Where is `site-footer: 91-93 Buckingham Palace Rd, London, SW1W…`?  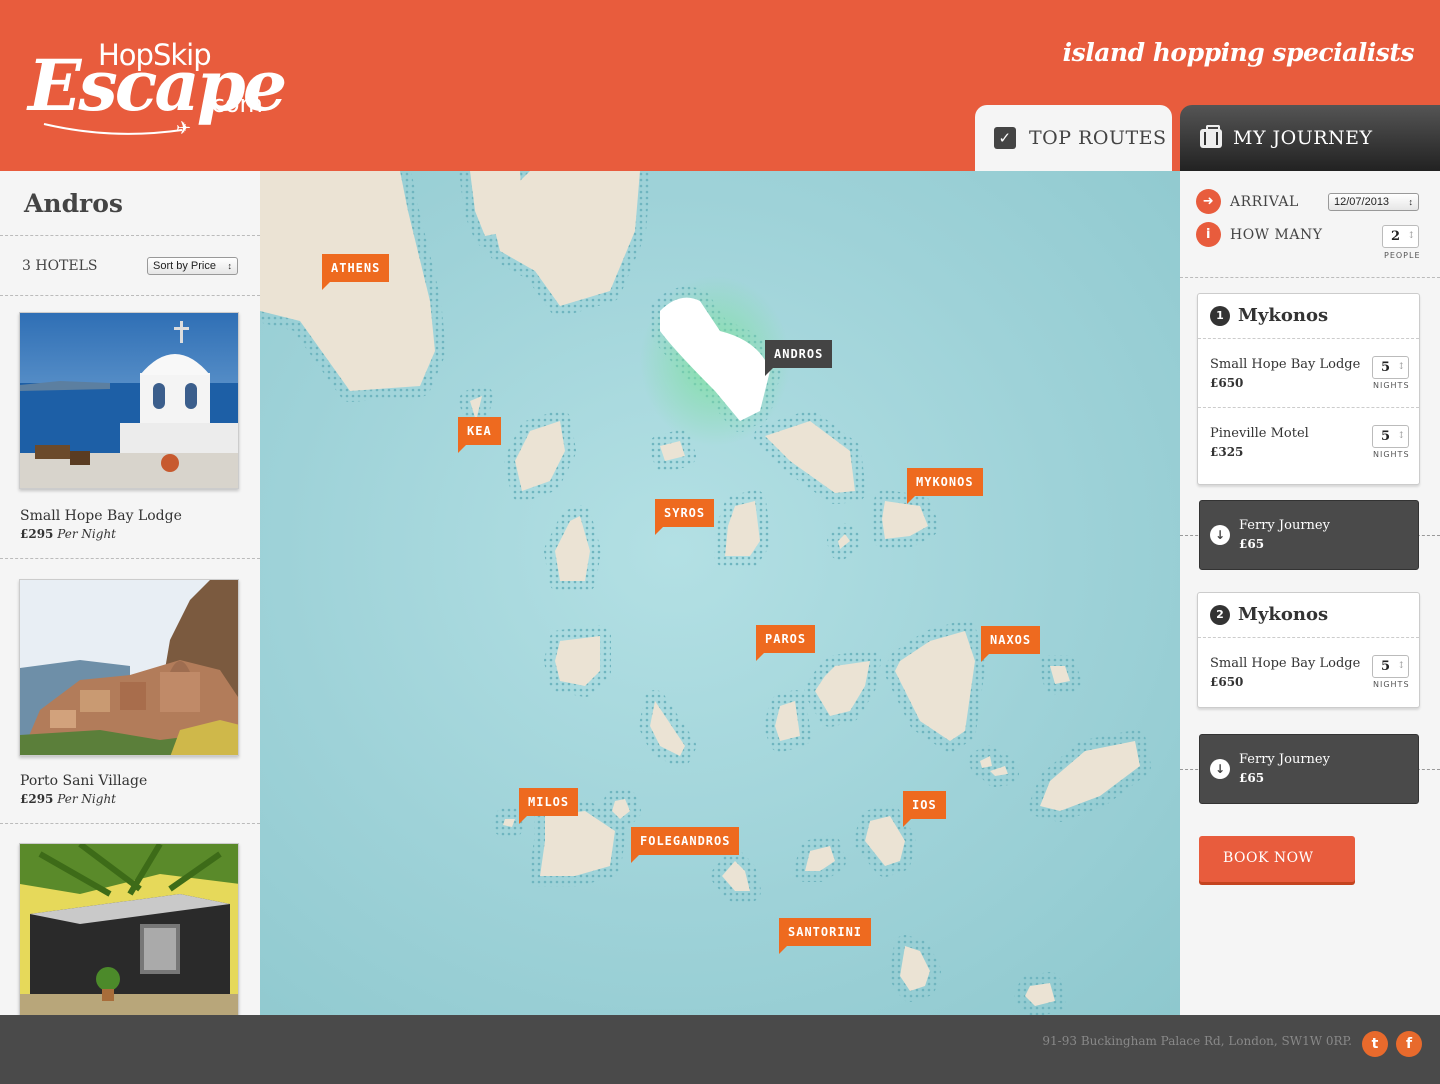
site-footer: 91-93 Buckingham Palace Rd, London, SW1W… is located at coordinates (720, 1049).